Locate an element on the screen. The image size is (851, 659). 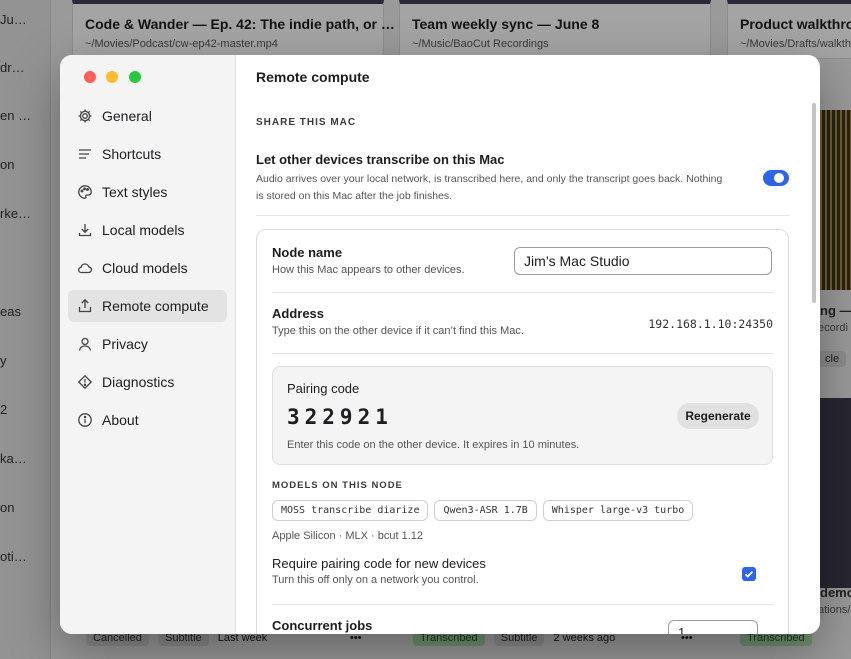
page-title: Remote compute is located at coordinates (313, 77).